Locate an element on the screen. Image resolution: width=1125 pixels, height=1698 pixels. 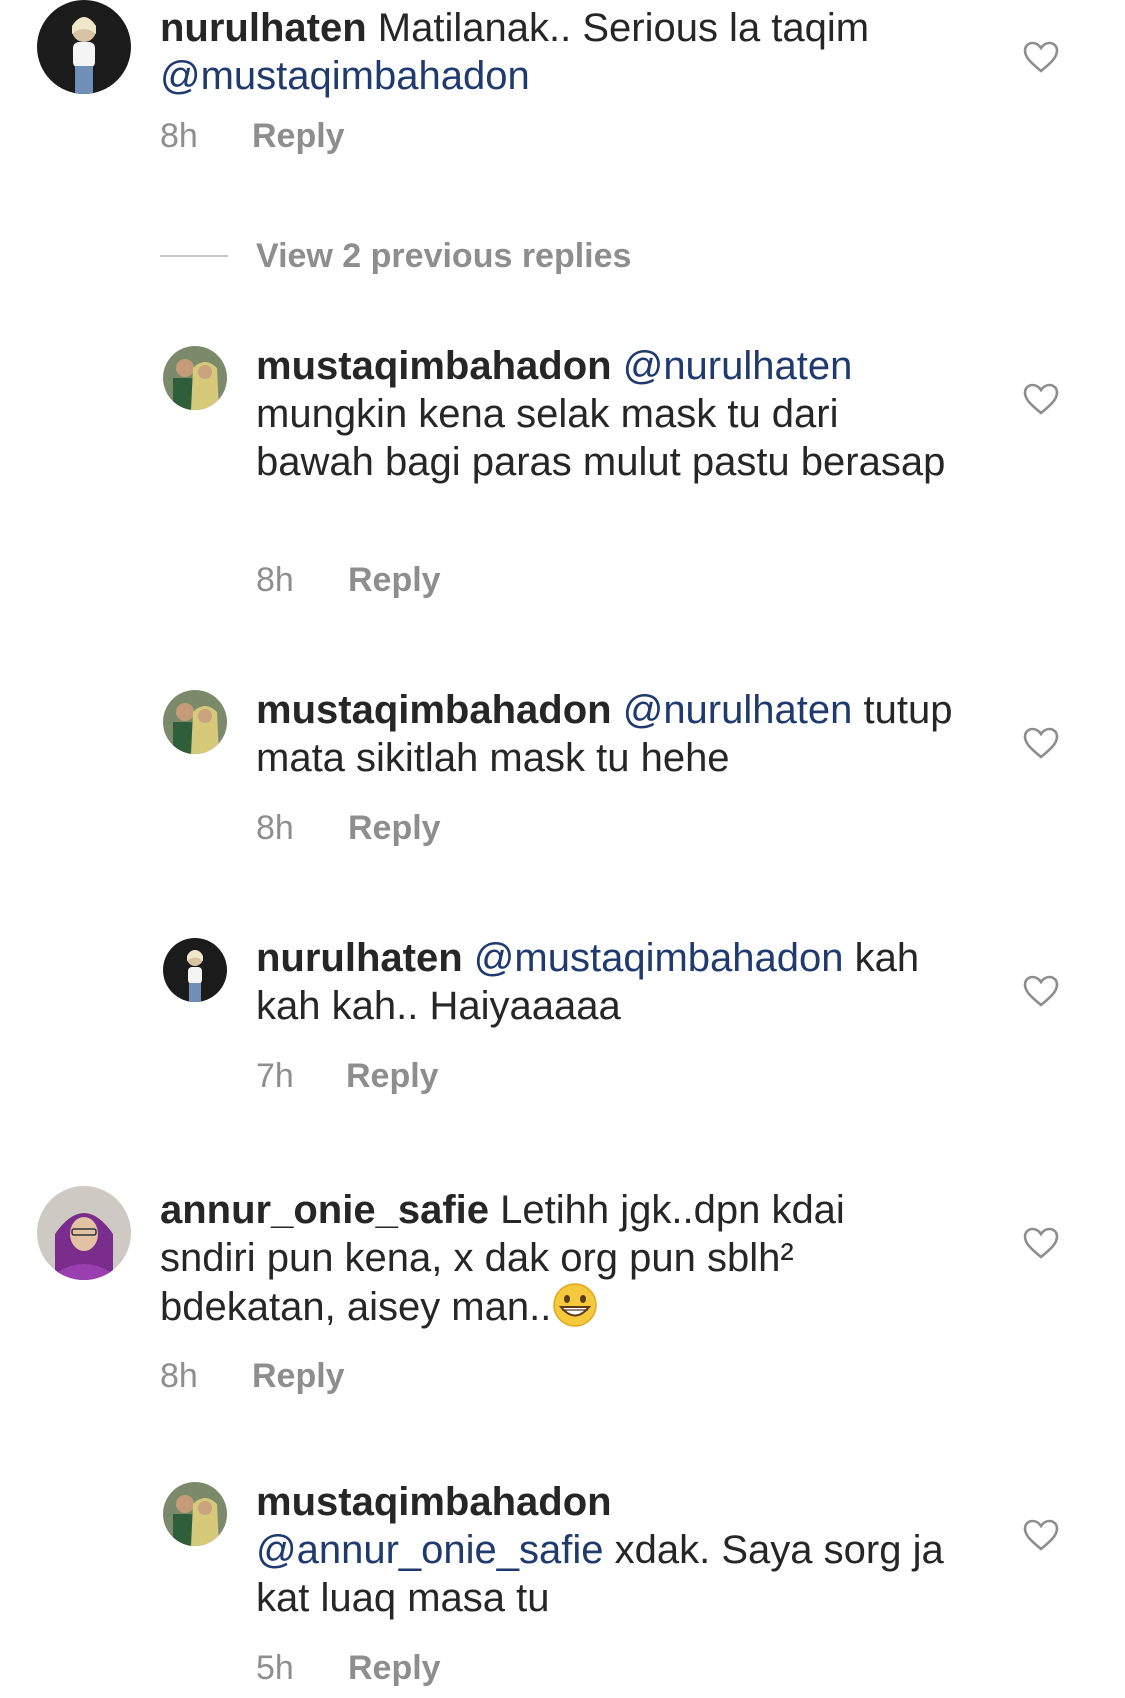
username: annur_onie_safie is located at coordinates (324, 1210).